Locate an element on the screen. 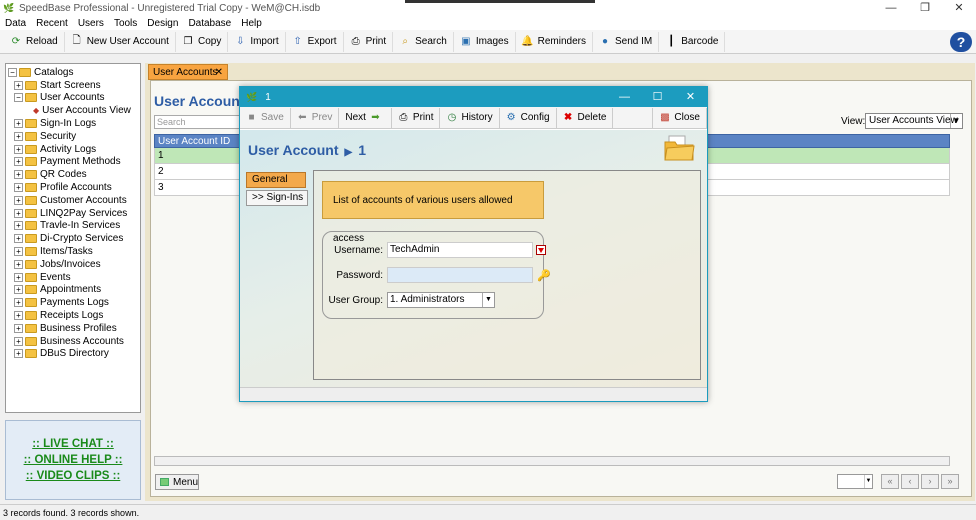 The image size is (976, 520). online-help-link: :: ONLINE HELP :: is located at coordinates (73, 460).